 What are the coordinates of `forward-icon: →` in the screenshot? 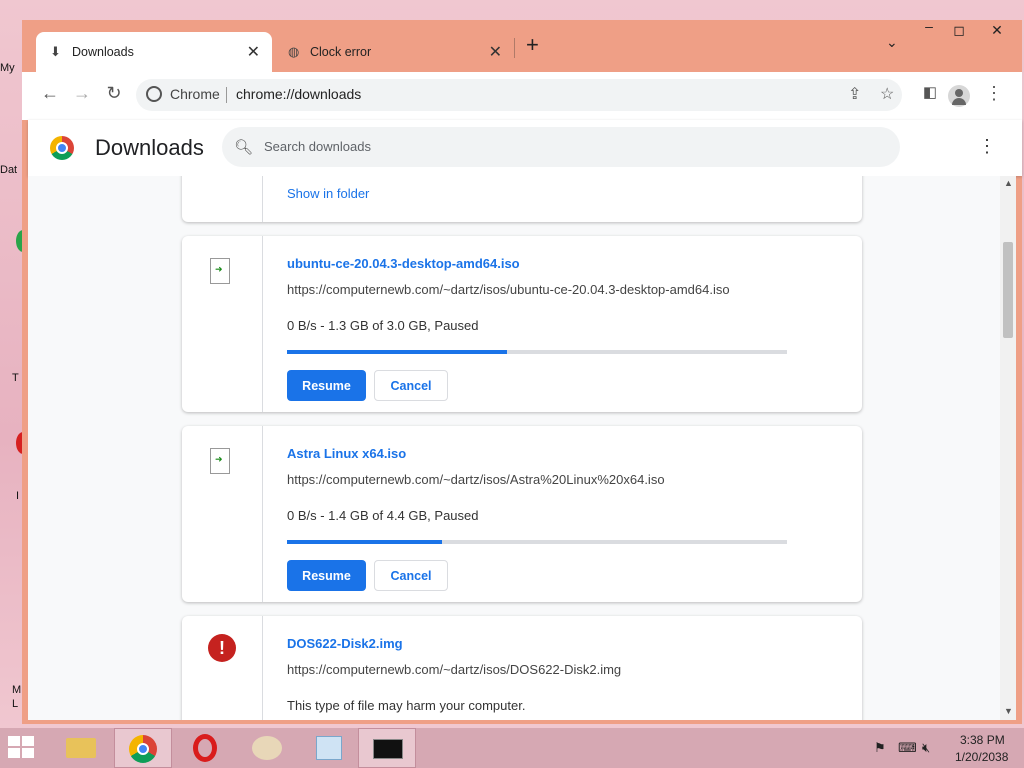 It's located at (82, 93).